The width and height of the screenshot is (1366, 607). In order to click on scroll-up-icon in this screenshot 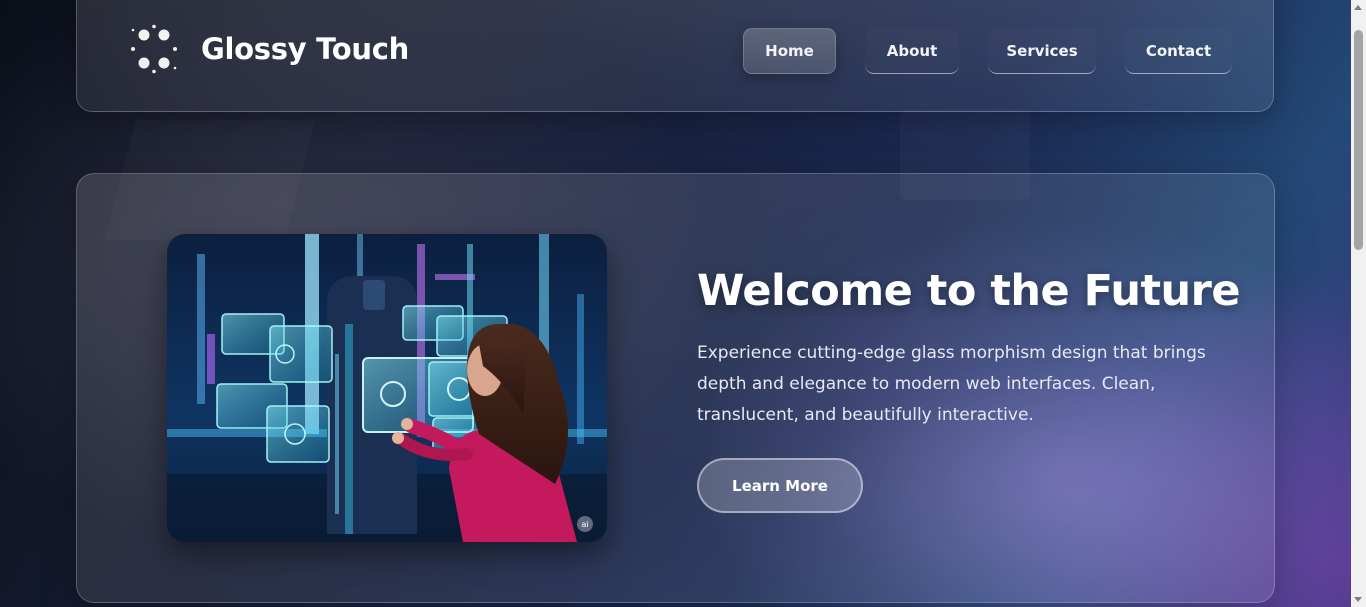, I will do `click(1358, 7)`.